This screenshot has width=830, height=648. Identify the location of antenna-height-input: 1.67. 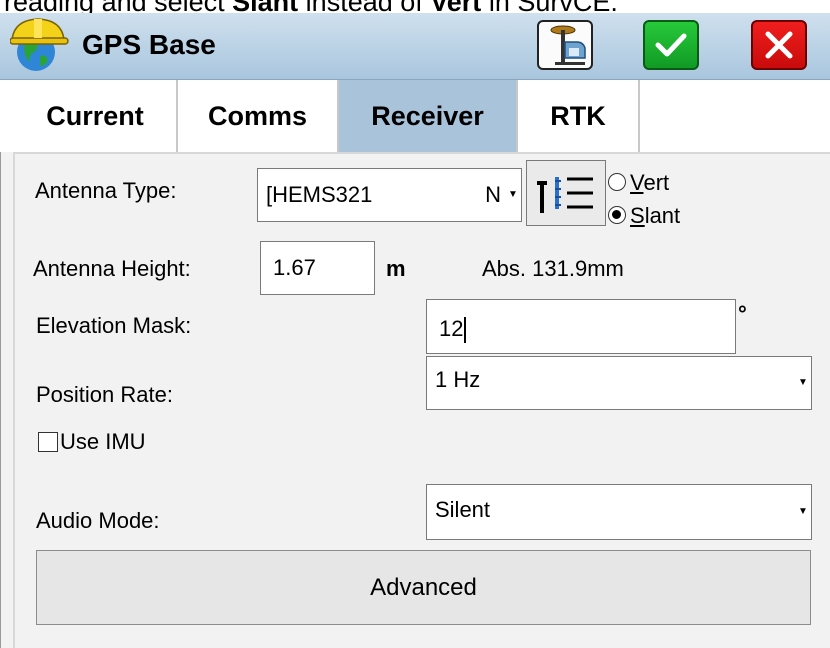
(317, 268).